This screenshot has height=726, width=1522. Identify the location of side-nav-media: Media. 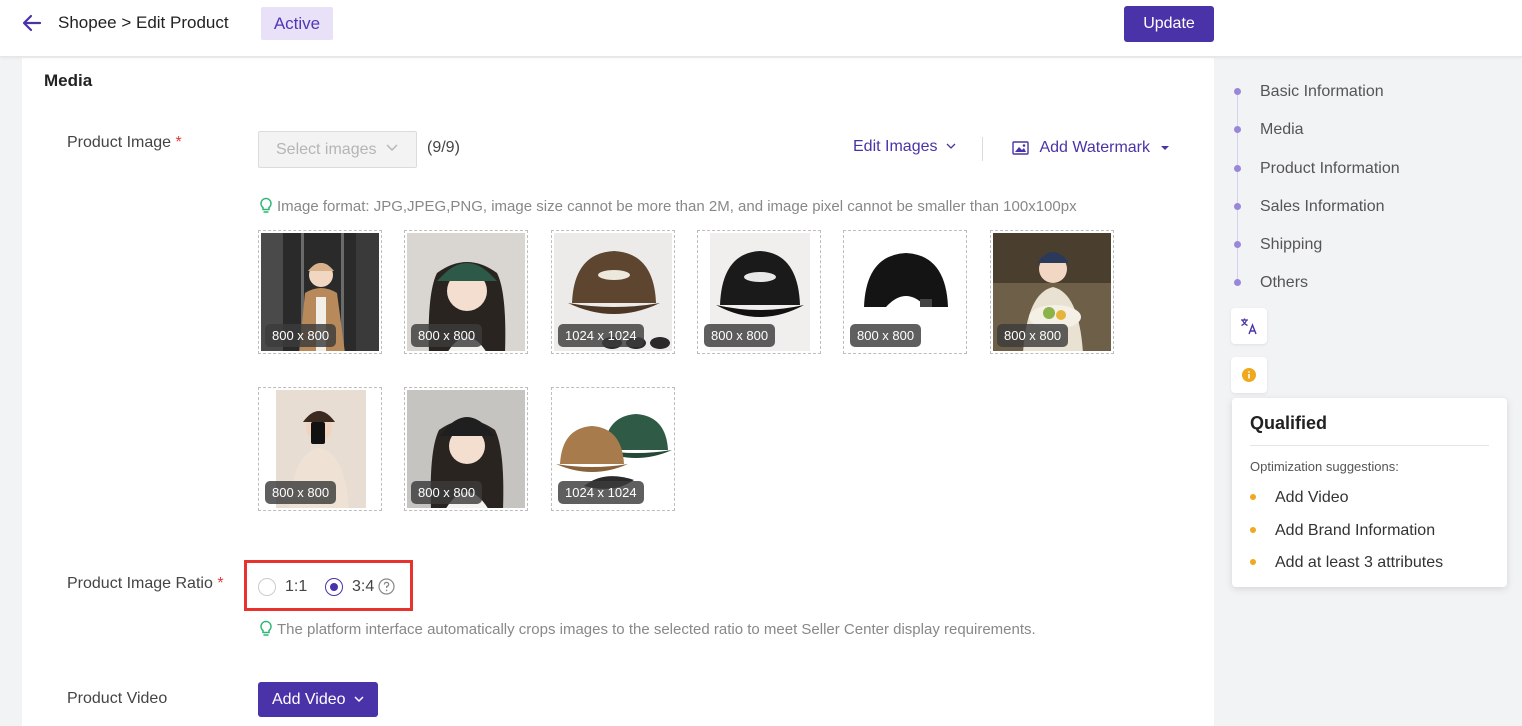
(1282, 130).